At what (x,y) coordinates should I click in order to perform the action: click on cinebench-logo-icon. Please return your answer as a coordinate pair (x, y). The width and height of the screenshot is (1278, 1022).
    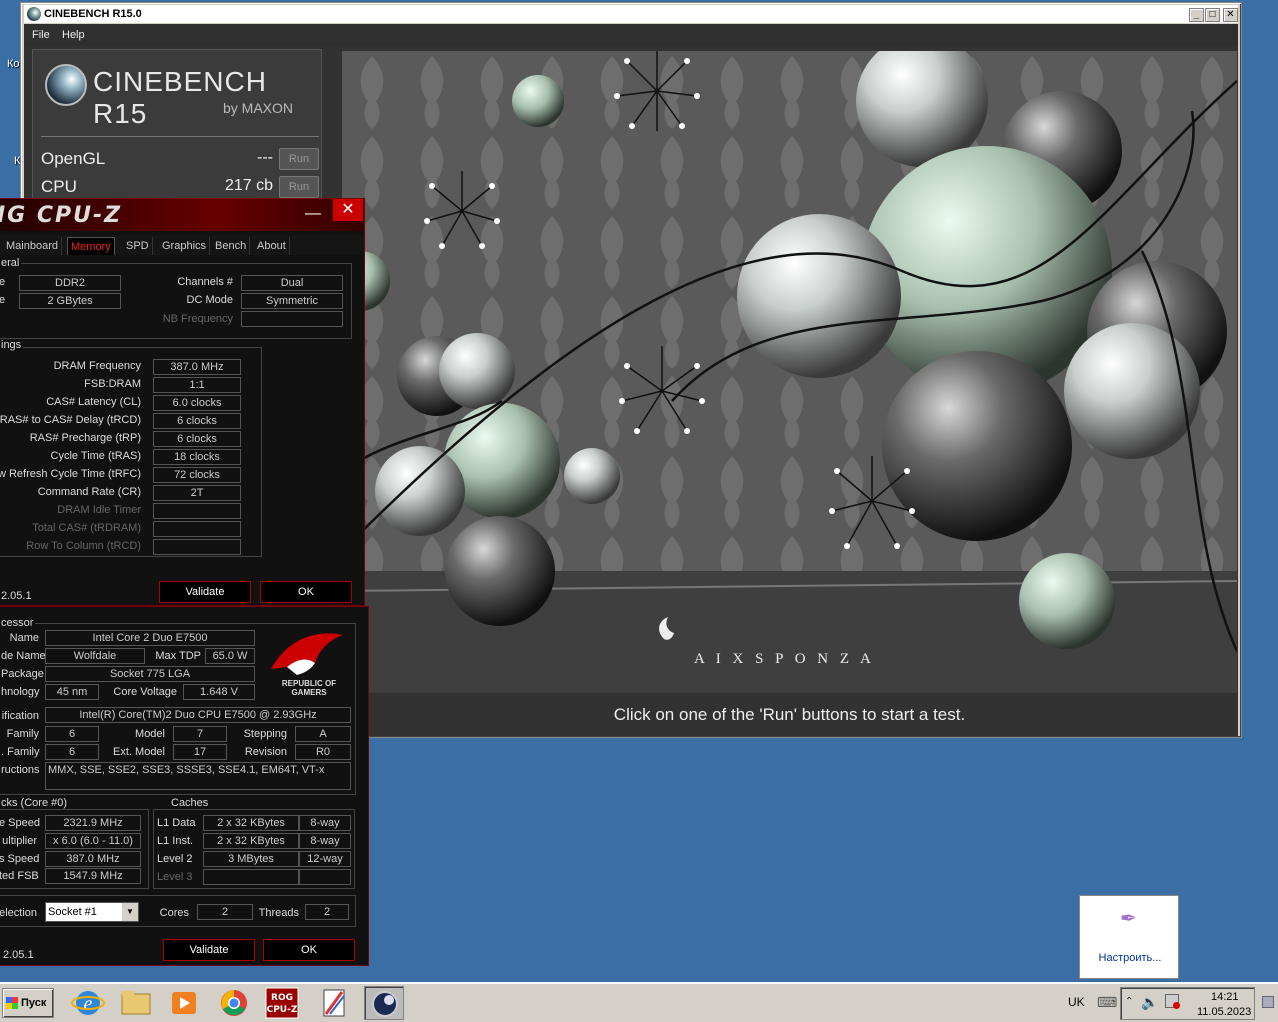
    Looking at the image, I should click on (66, 85).